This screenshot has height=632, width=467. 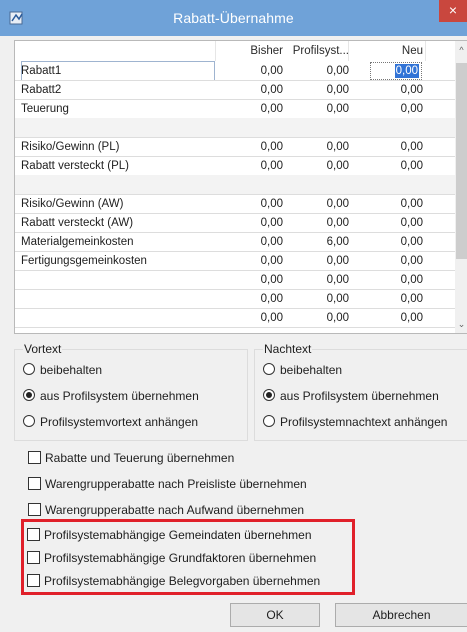 What do you see at coordinates (118, 90) in the screenshot?
I see `table-cell: Rabatt2` at bounding box center [118, 90].